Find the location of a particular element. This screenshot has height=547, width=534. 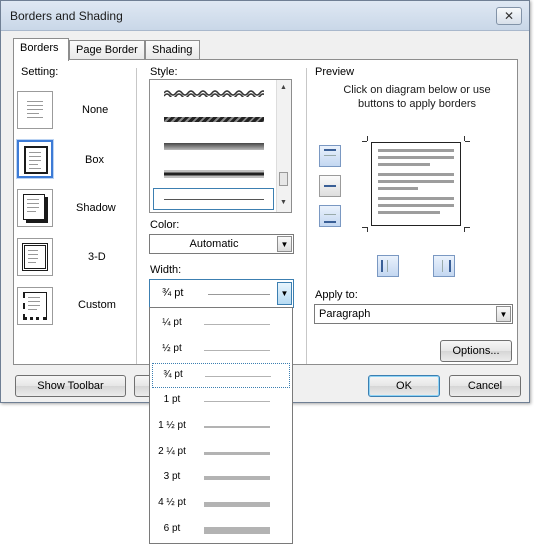

close-icon: ✕ is located at coordinates (509, 16).